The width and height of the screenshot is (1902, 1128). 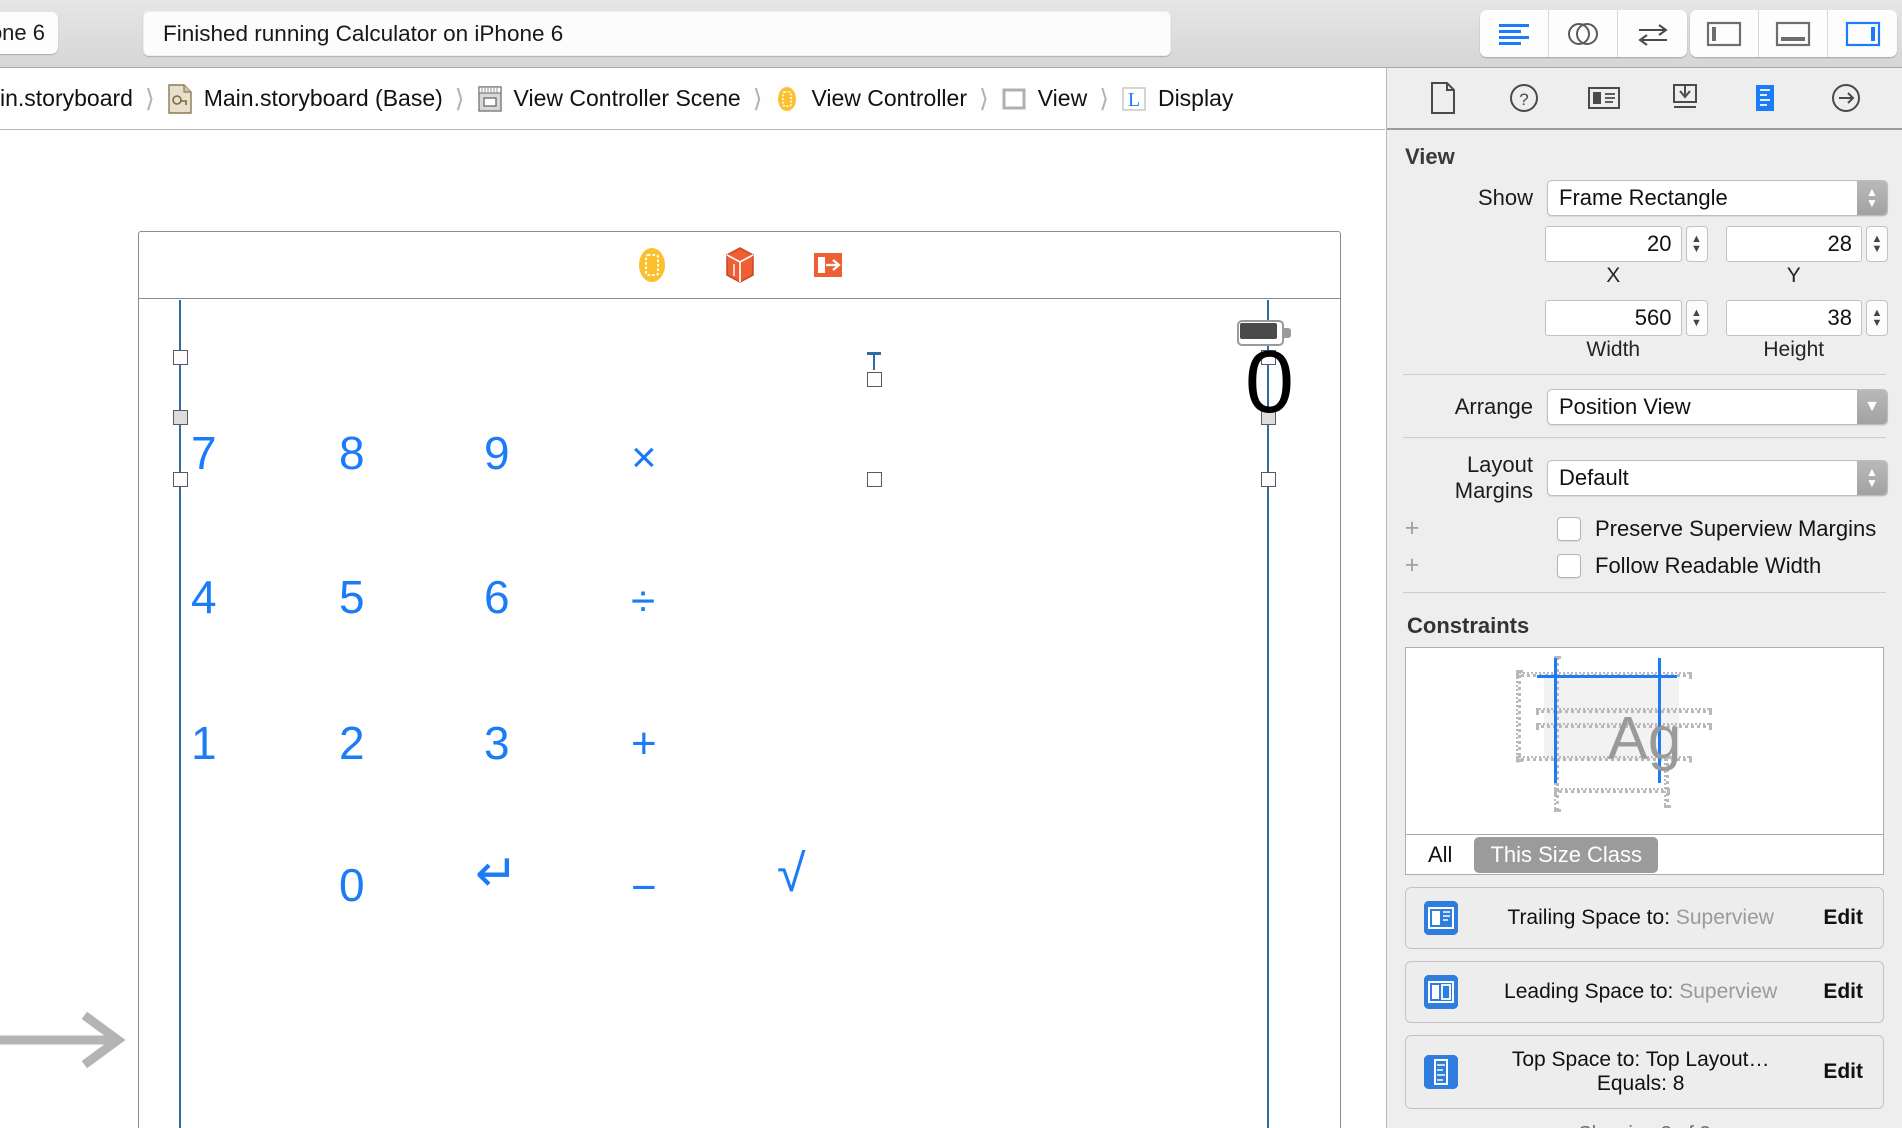 I want to click on text-insertion-marker-icon, so click(x=874, y=369).